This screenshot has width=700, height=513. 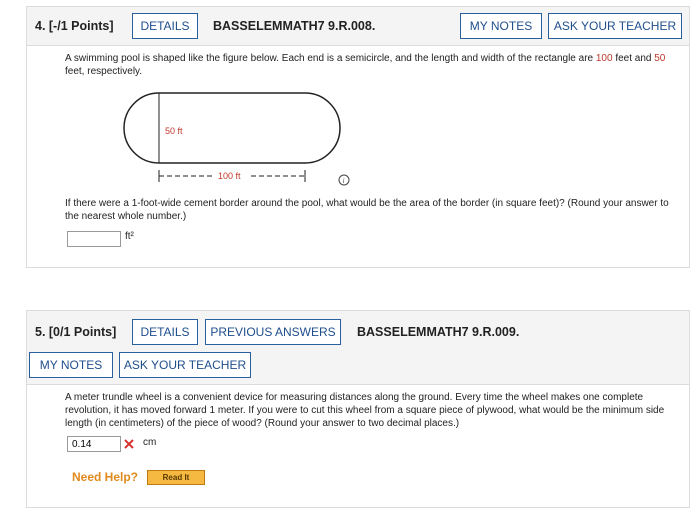 What do you see at coordinates (74, 26) in the screenshot?
I see `question-number: 4. [-/1 Points]` at bounding box center [74, 26].